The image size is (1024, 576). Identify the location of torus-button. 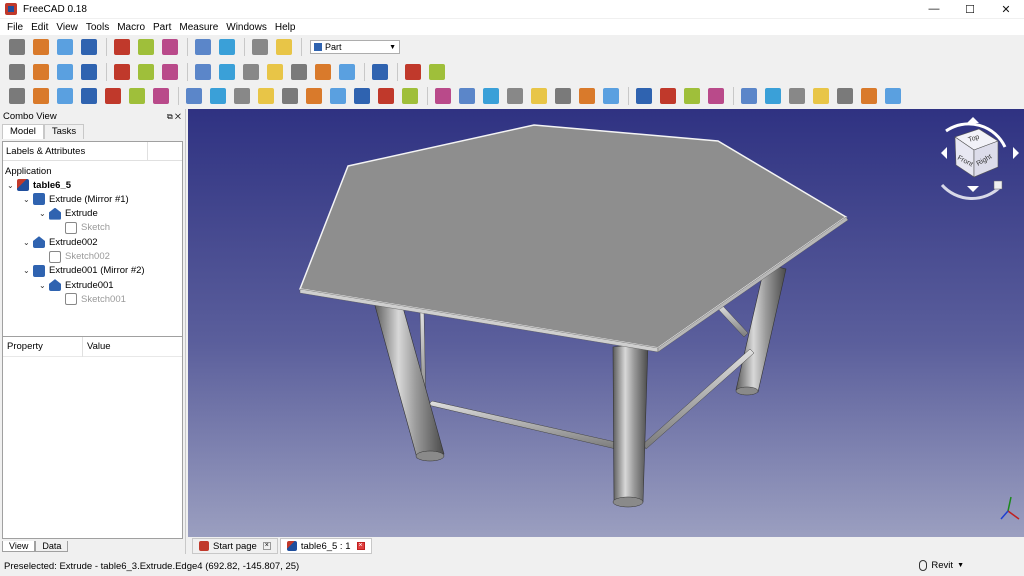
(113, 96).